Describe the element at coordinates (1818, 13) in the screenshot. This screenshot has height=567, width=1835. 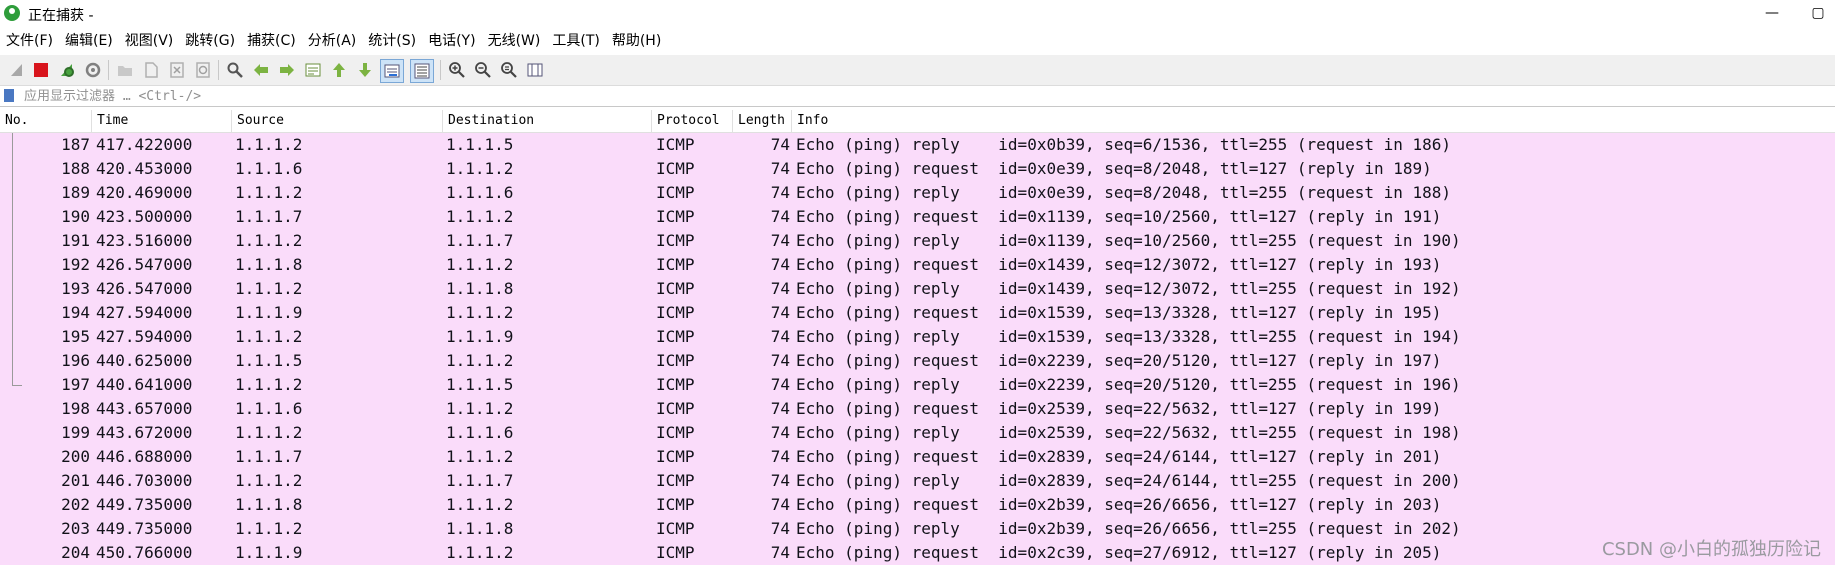
I see `maximize-icon: ▢` at that location.